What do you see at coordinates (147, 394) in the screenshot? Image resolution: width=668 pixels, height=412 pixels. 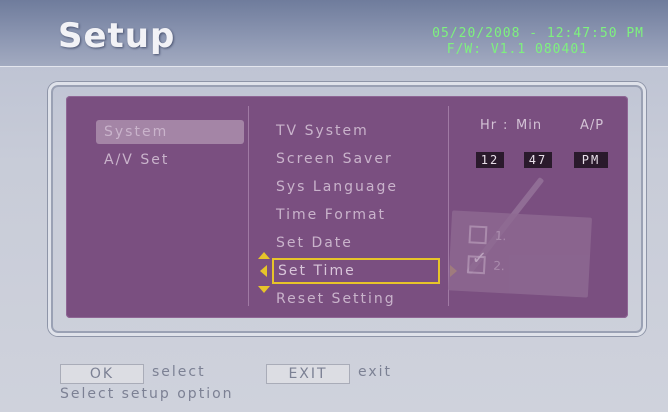 I see `status-hint: Select setup option` at bounding box center [147, 394].